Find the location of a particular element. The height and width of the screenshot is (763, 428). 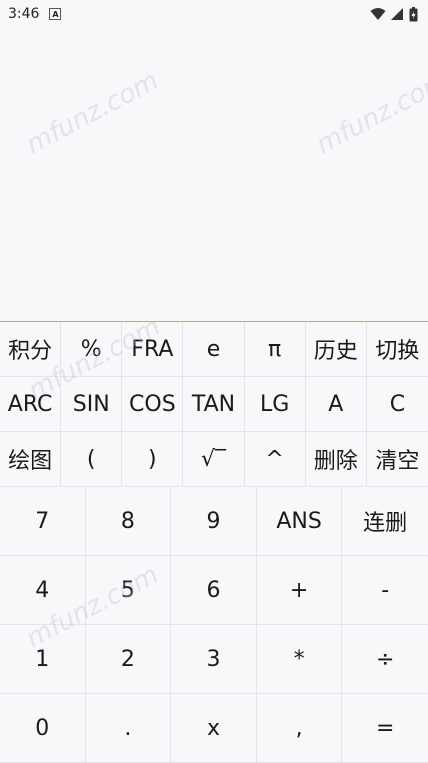

key-2: 2 is located at coordinates (128, 659).